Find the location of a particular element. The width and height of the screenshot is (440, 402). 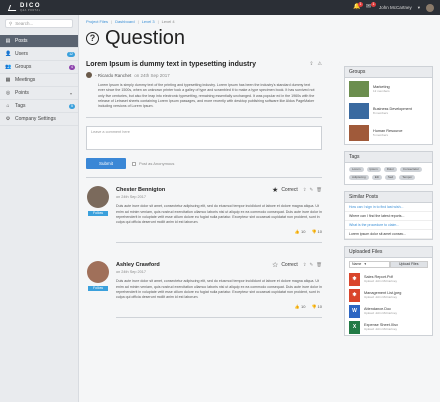

tag-chip: Dolor is located at coordinates (390, 169).